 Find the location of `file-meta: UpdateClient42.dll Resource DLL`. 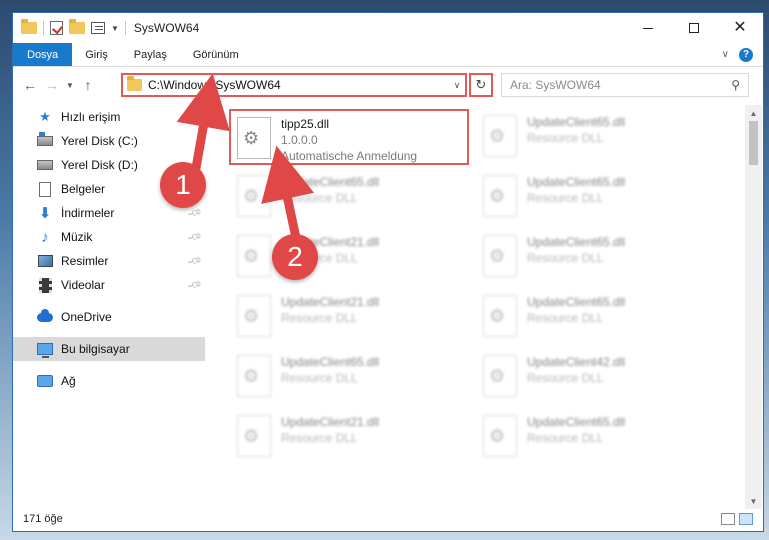

file-meta: UpdateClient42.dll Resource DLL is located at coordinates (576, 370).